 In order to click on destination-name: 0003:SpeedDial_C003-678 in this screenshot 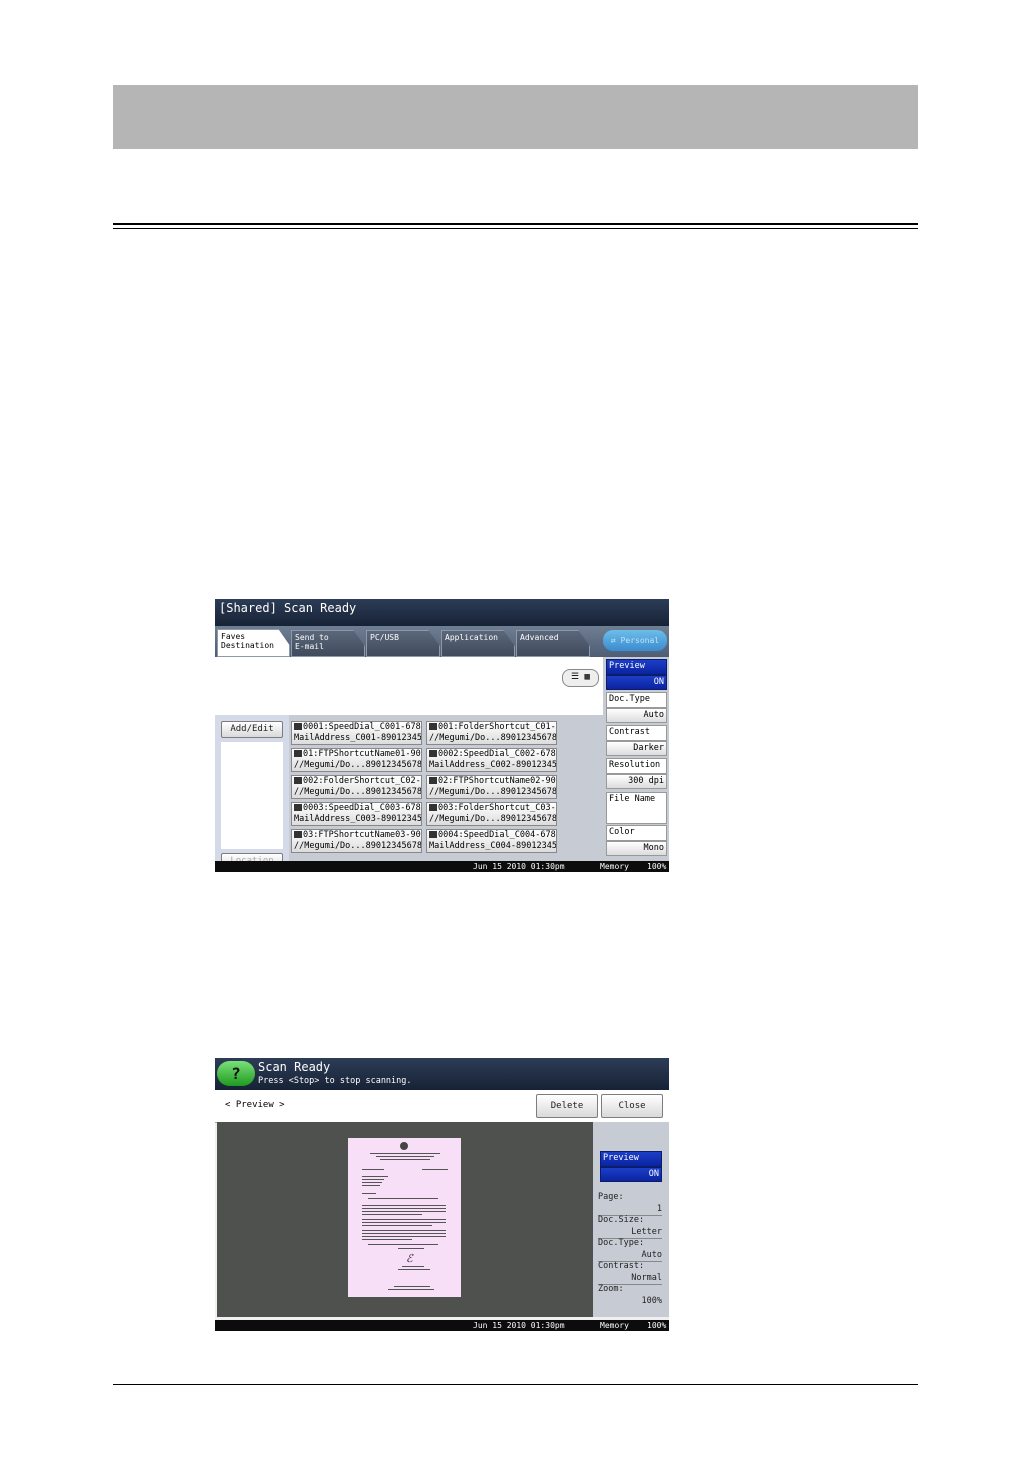, I will do `click(362, 808)`.